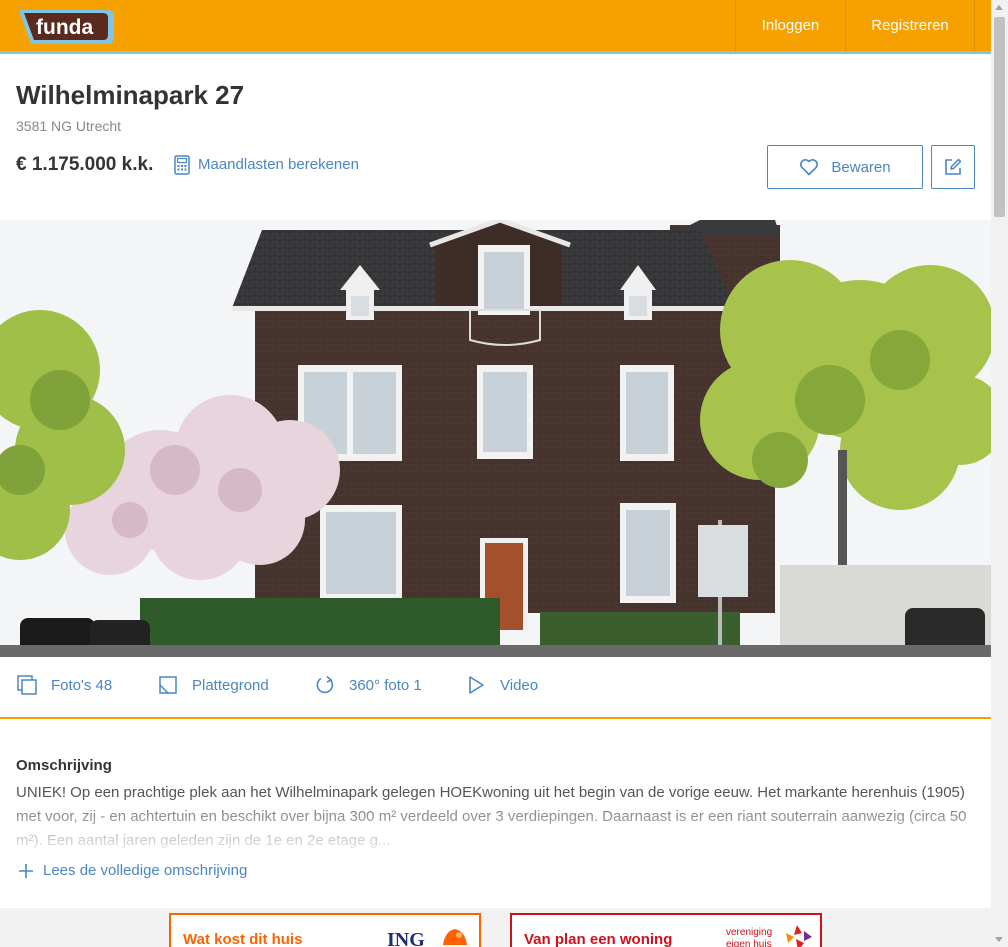 This screenshot has height=947, width=1008. I want to click on funda-logo: funda, so click(67, 27).